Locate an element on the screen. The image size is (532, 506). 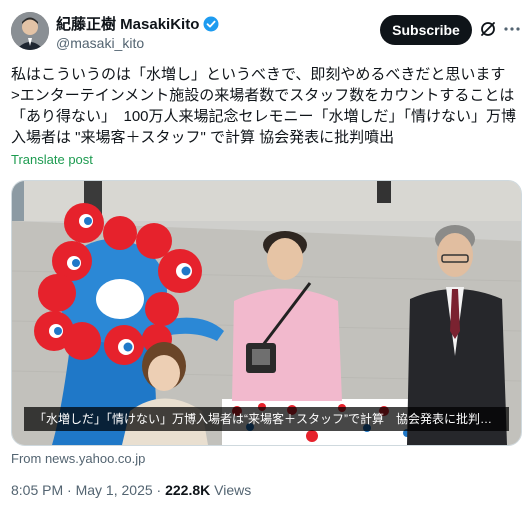
author-display-name: 紀藤正樹 MasakiKito is located at coordinates (137, 23).